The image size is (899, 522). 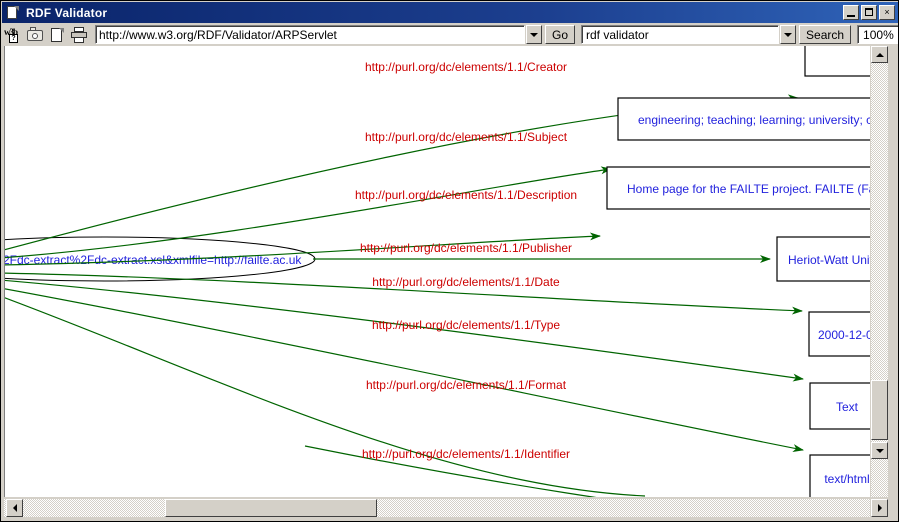 I want to click on scroll-down-button, so click(x=879, y=450).